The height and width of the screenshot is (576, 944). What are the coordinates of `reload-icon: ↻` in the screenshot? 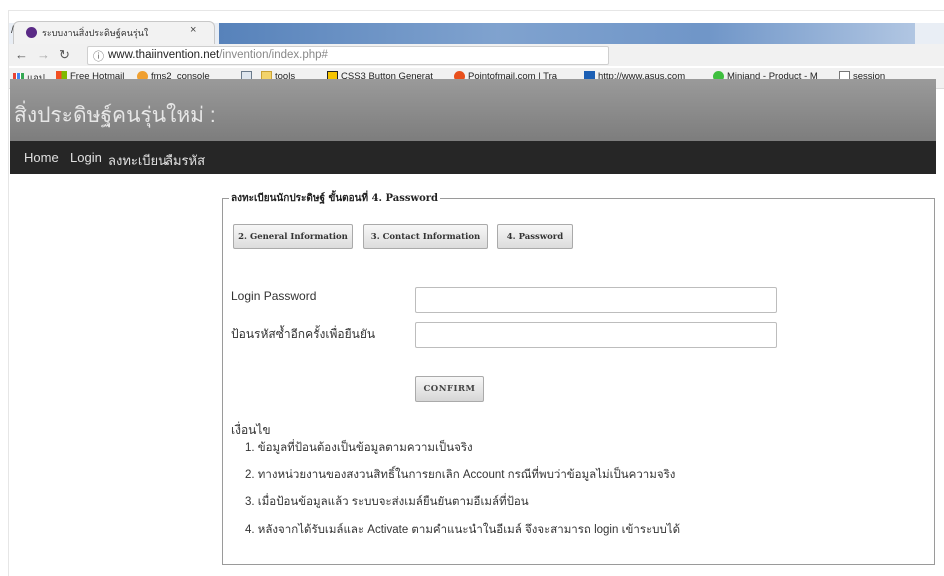 It's located at (64, 55).